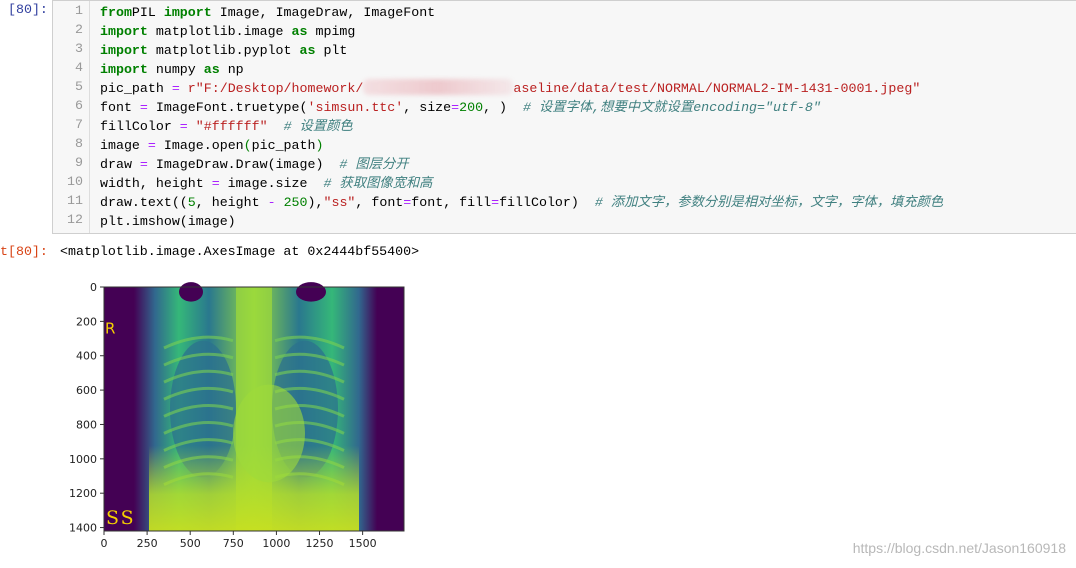 The height and width of the screenshot is (568, 1076). Describe the element at coordinates (331, 31) in the screenshot. I see `code-token: mpimg` at that location.